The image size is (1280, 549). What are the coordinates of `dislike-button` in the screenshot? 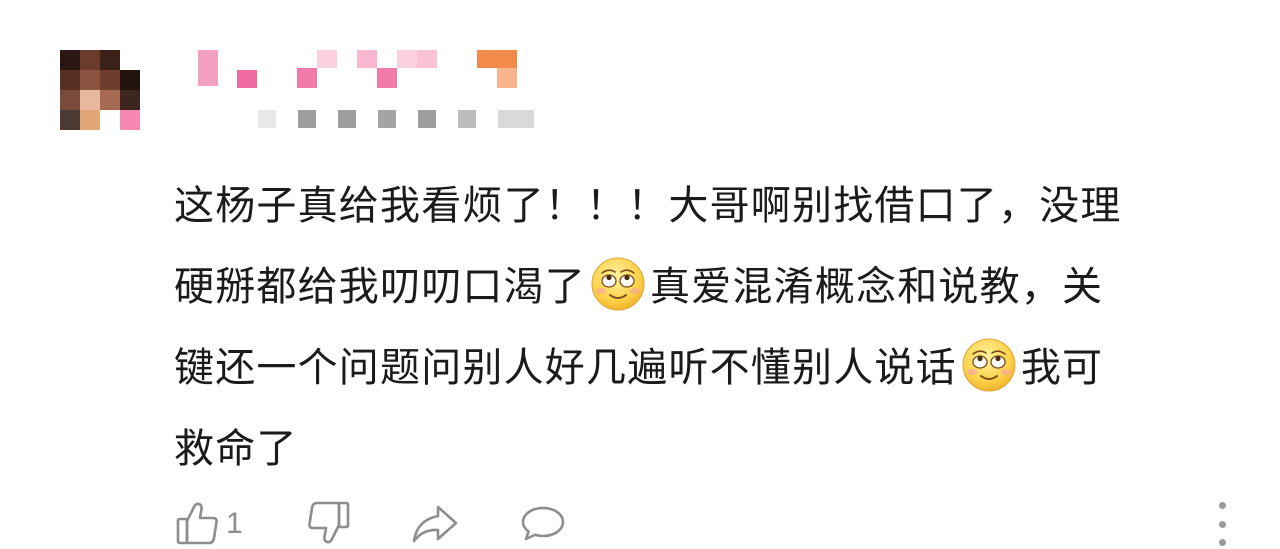 It's located at (328, 523).